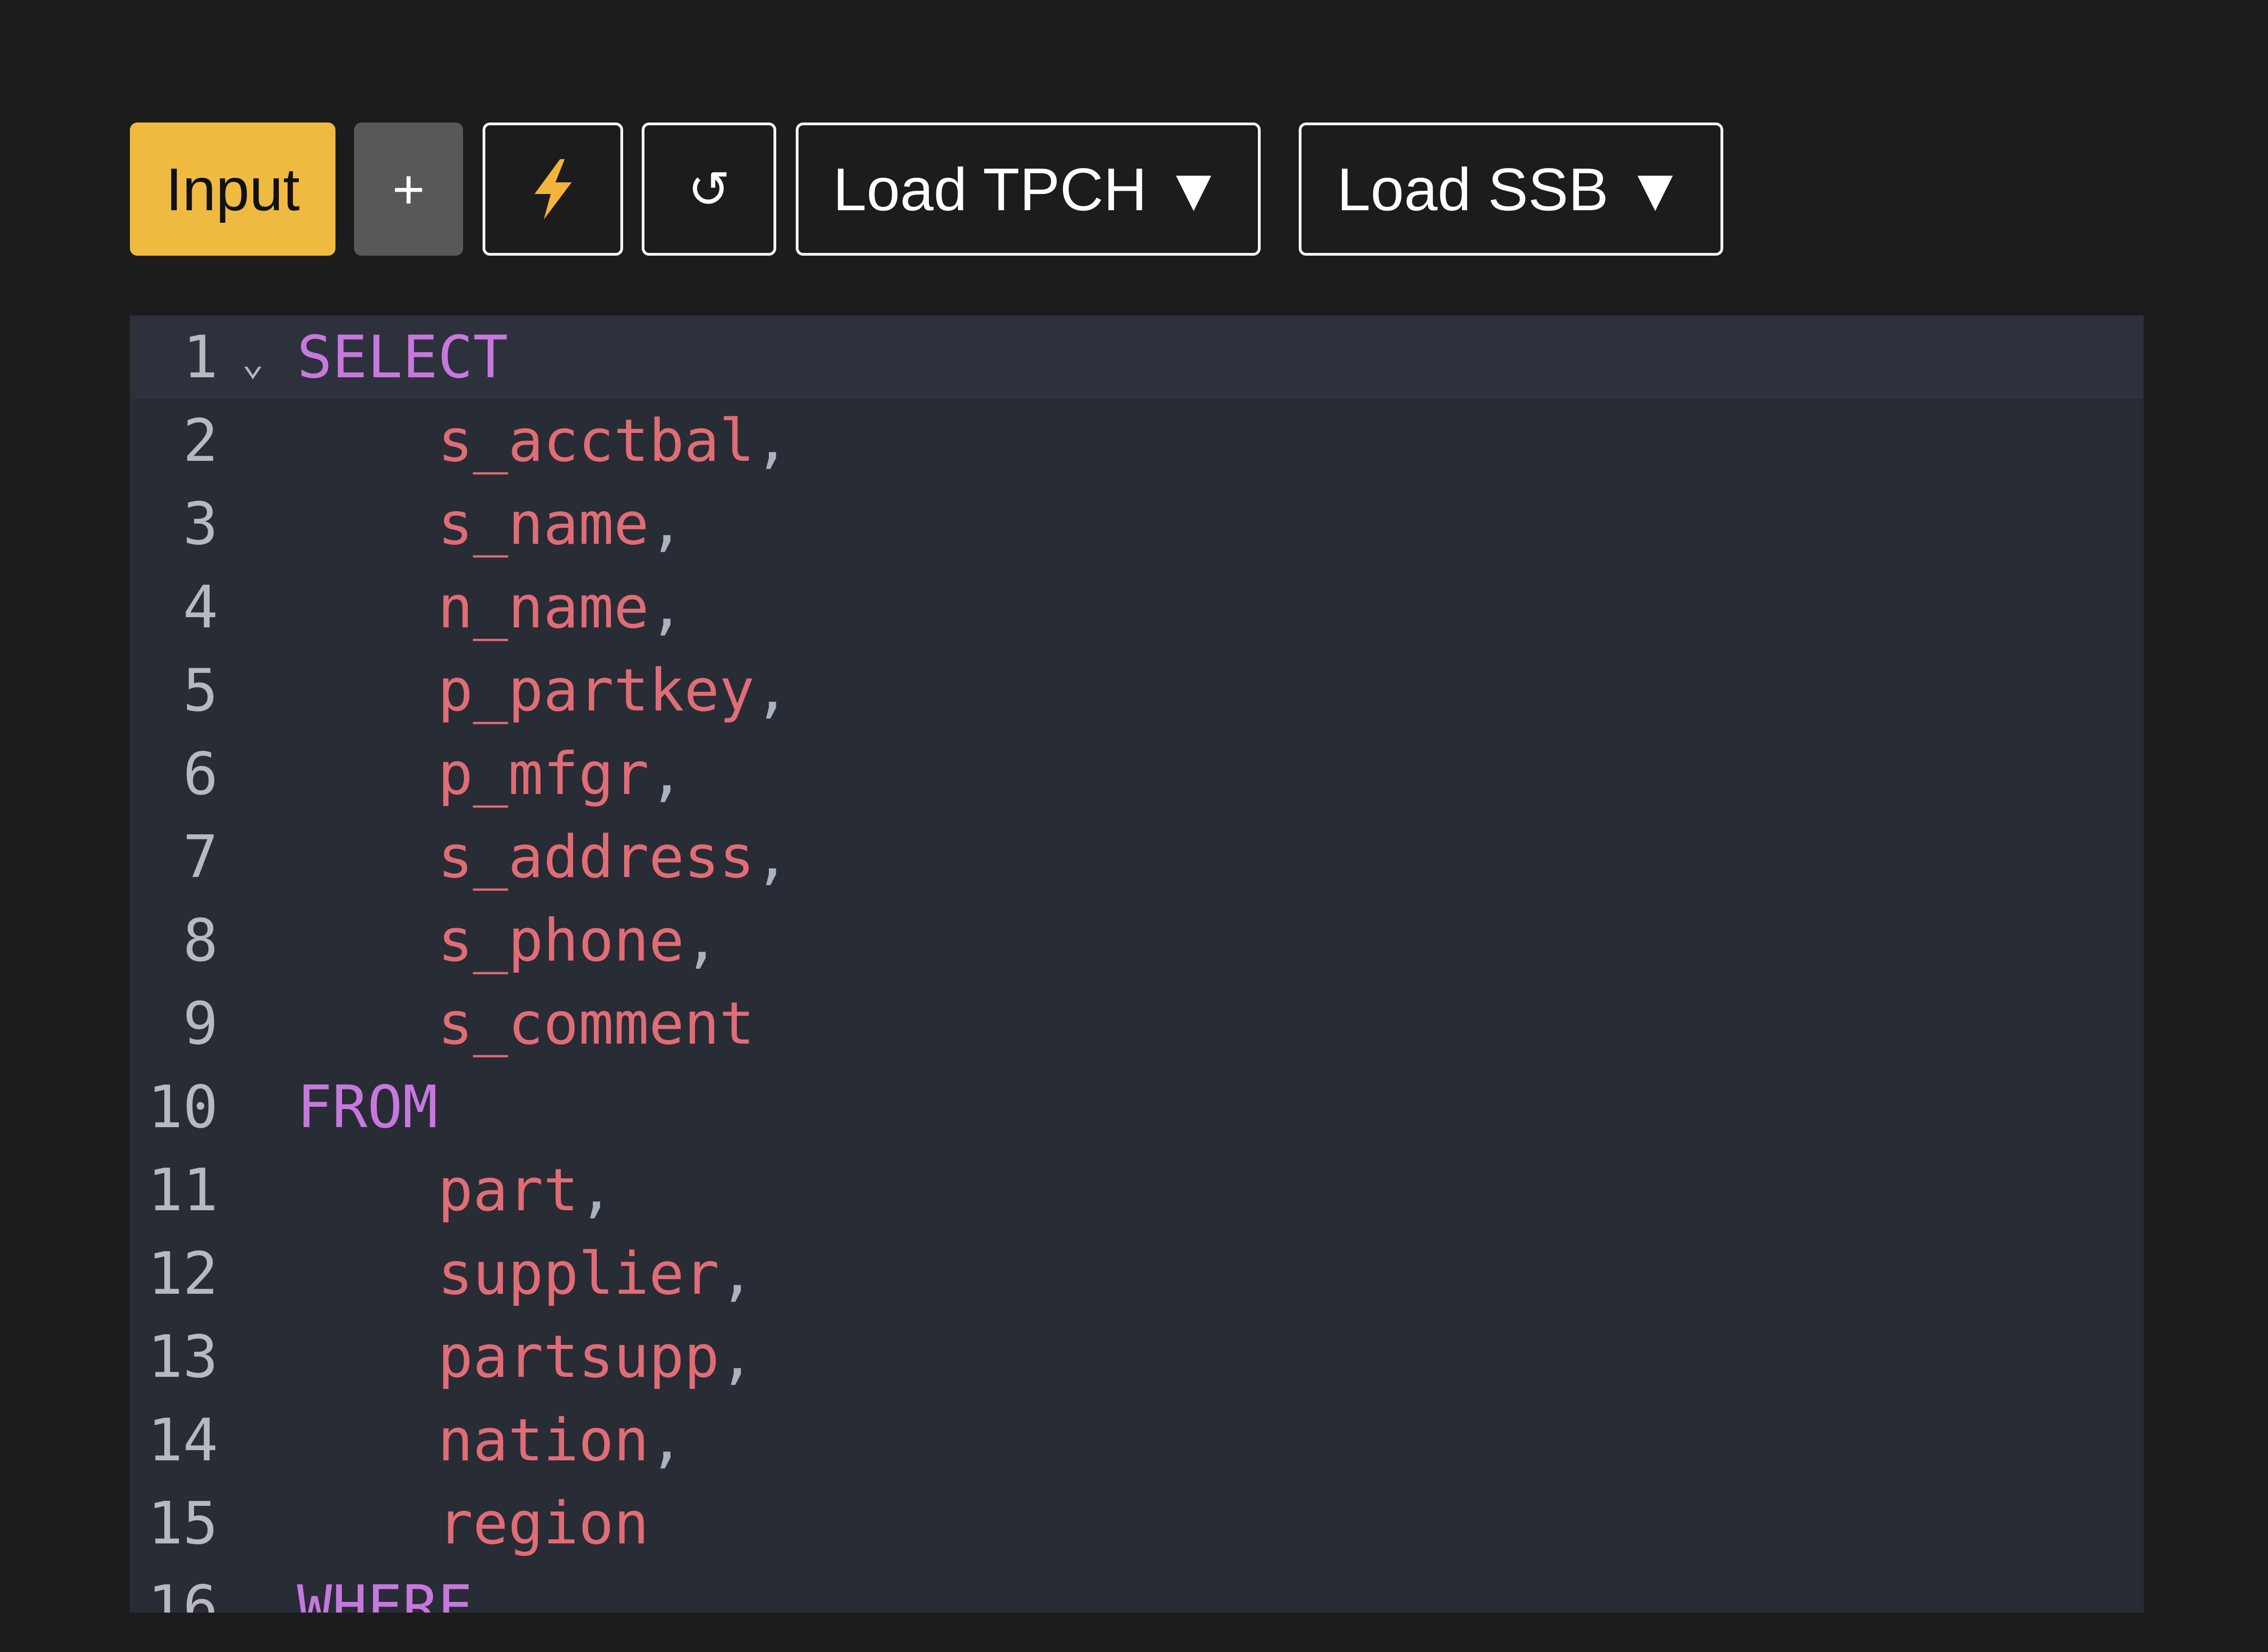 The height and width of the screenshot is (1652, 2268). I want to click on sql-identifier: n_name, so click(543, 607).